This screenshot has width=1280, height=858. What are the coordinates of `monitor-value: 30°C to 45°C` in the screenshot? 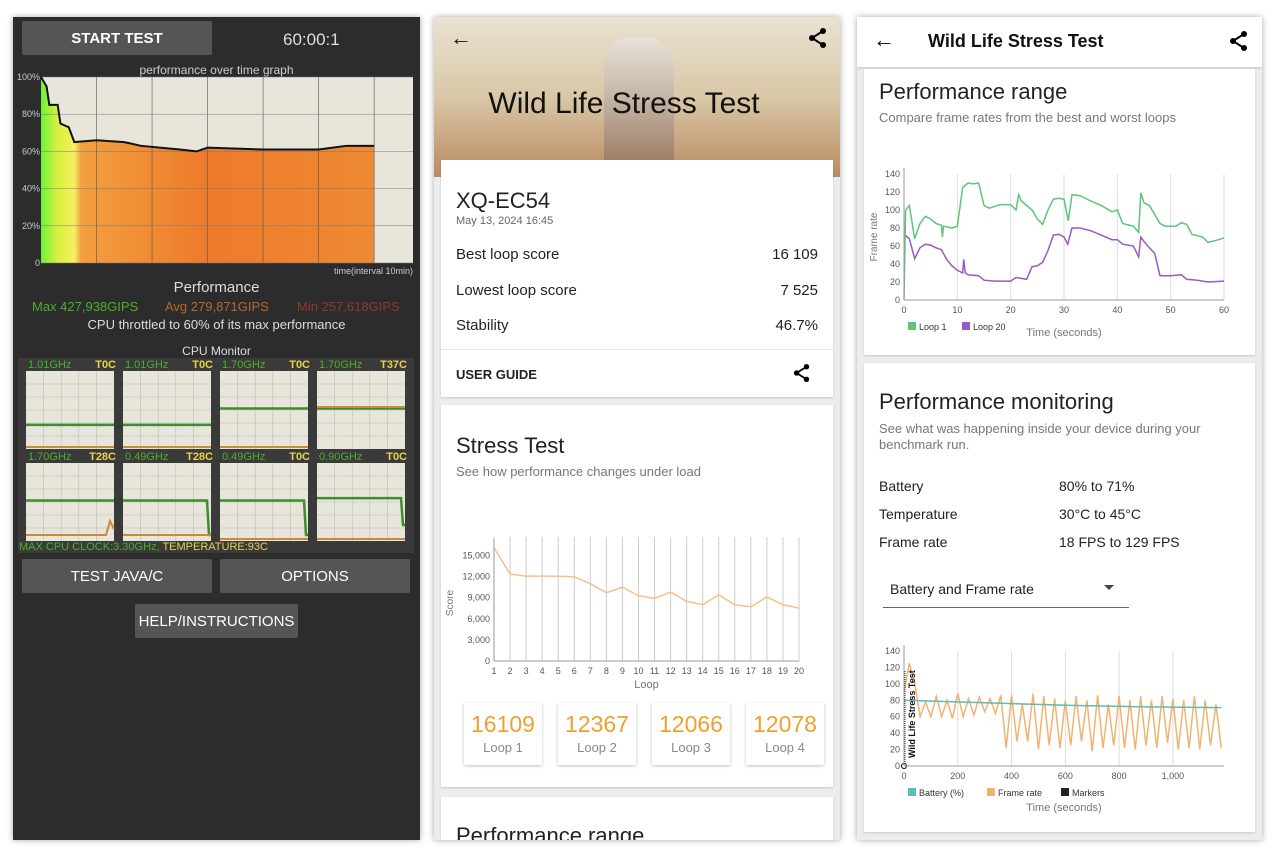 It's located at (1100, 514).